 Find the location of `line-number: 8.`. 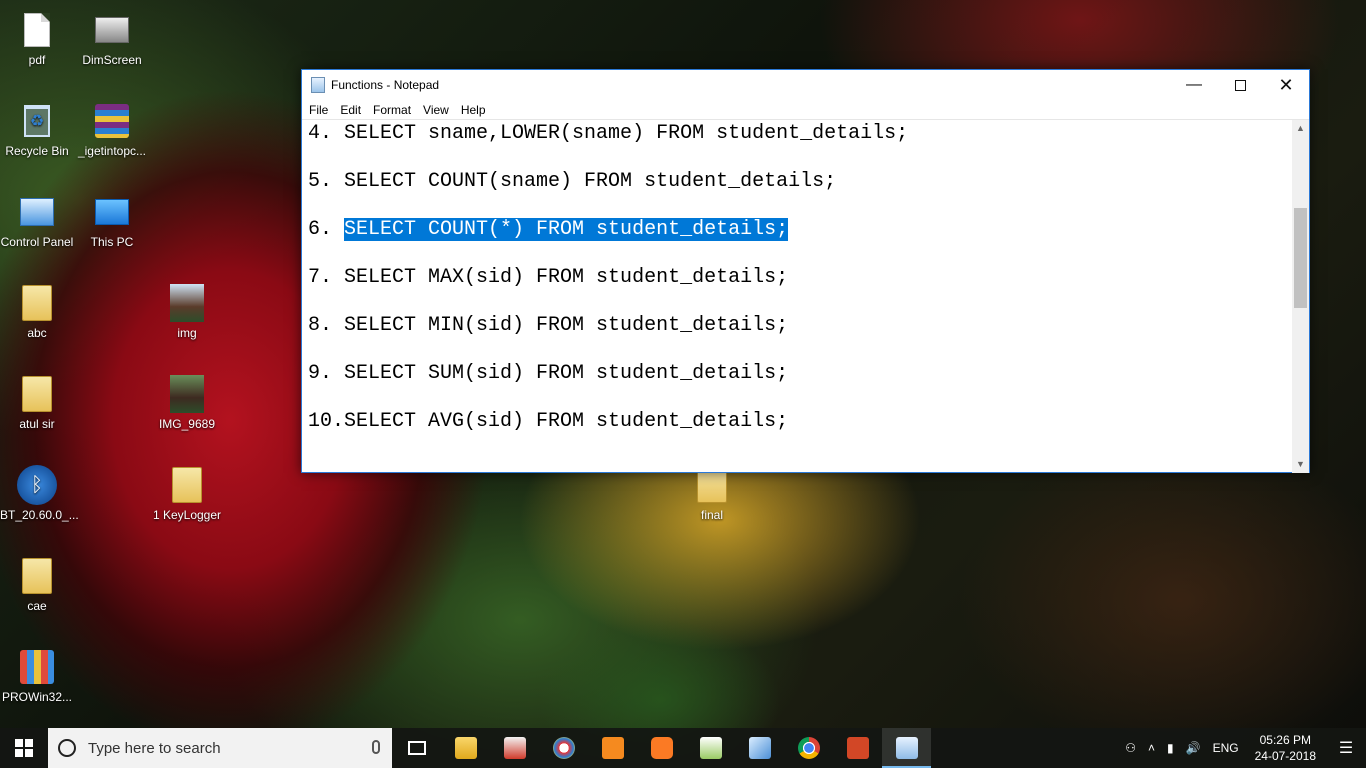

line-number: 8. is located at coordinates (326, 325).